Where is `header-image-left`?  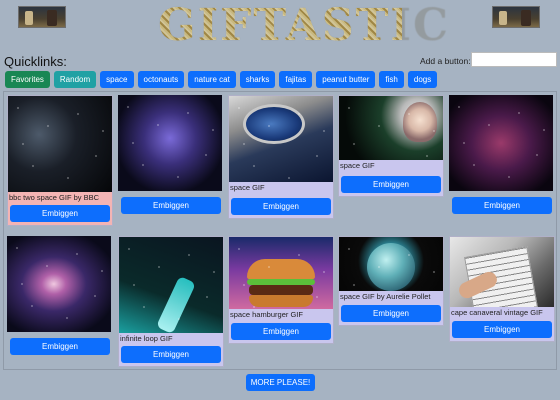
header-image-left is located at coordinates (42, 17).